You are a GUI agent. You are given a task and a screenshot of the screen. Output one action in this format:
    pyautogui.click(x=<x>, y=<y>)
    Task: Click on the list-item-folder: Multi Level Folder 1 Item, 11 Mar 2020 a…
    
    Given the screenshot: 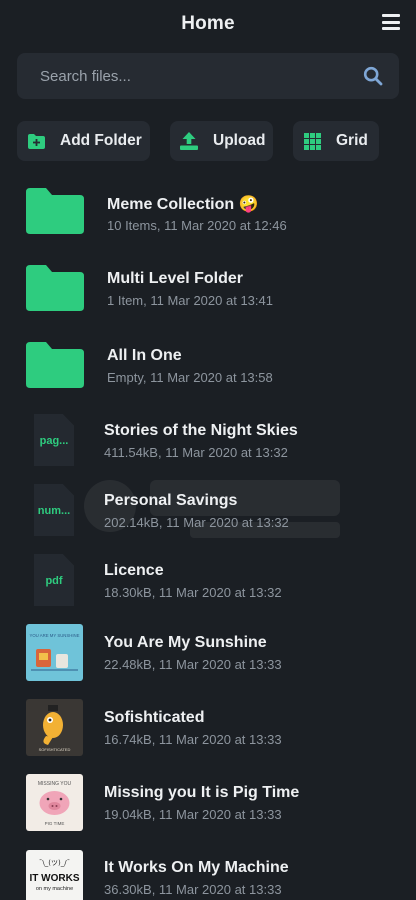 What is the action you would take?
    pyautogui.click(x=208, y=282)
    